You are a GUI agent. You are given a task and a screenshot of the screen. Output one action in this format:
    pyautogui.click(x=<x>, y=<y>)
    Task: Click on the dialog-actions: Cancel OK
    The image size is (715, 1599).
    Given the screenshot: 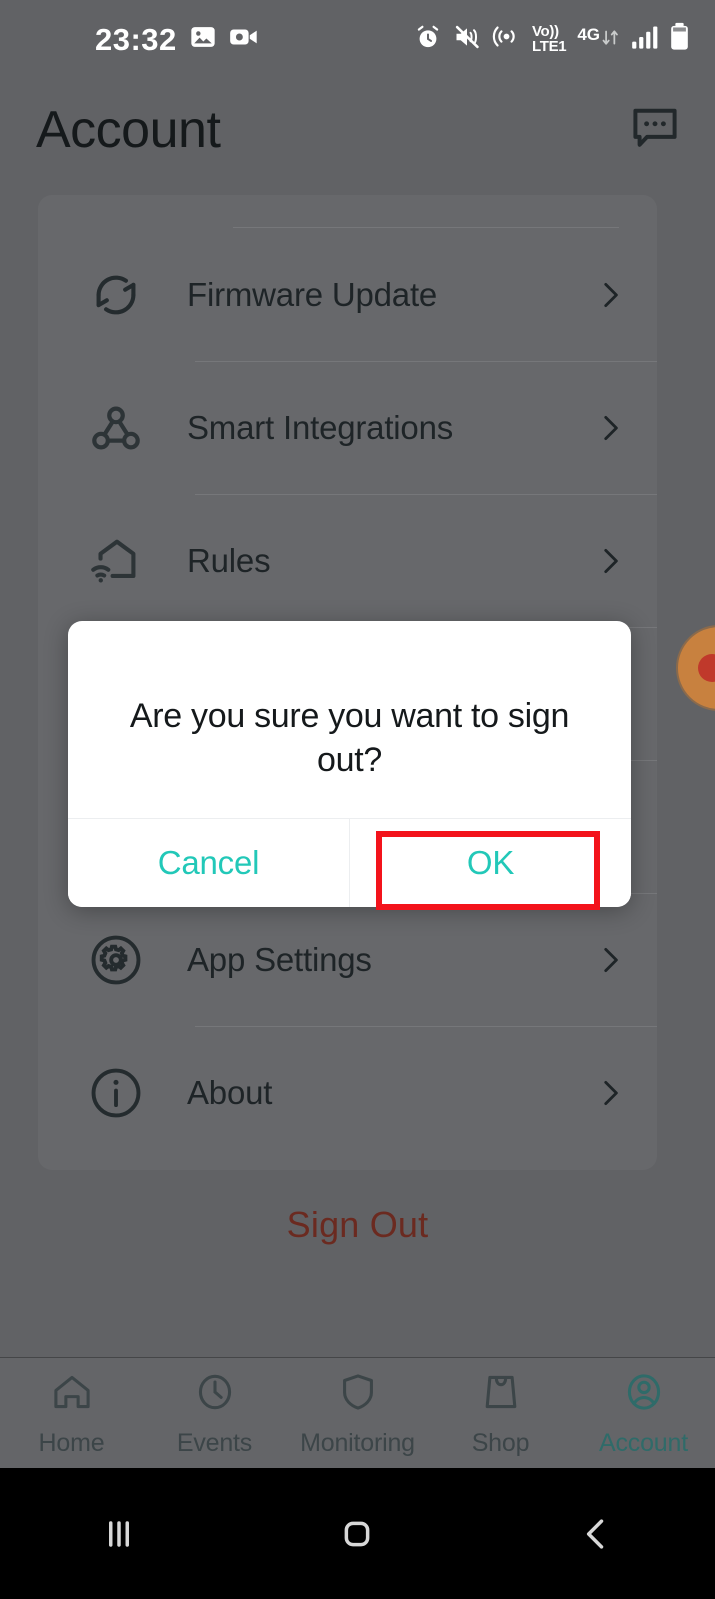 What is the action you would take?
    pyautogui.click(x=349, y=862)
    